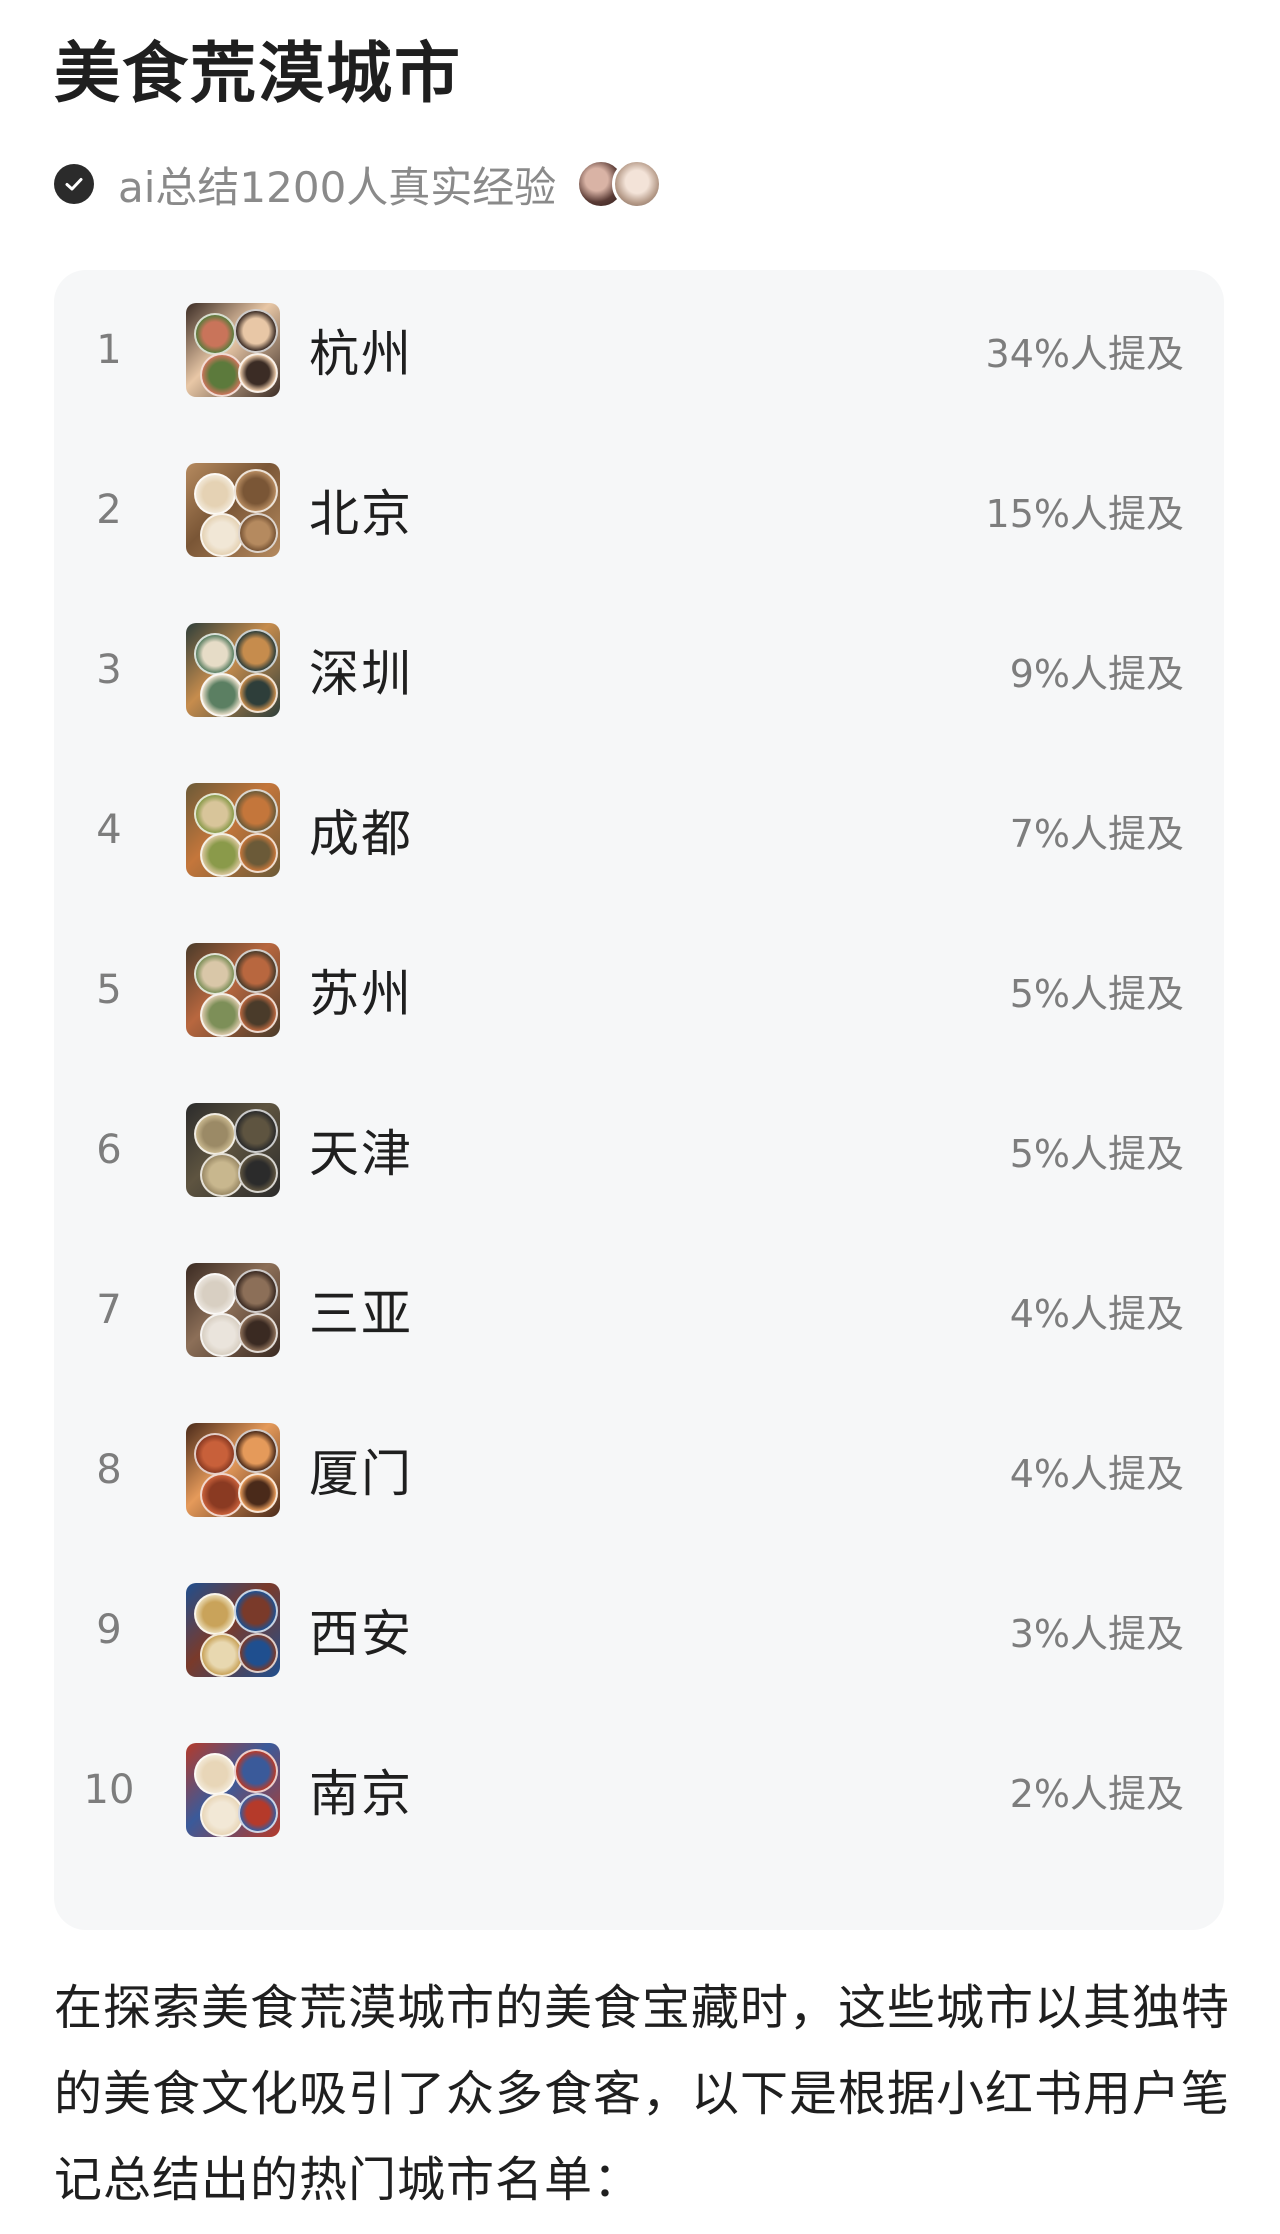  Describe the element at coordinates (637, 184) in the screenshot. I see `avatar` at that location.